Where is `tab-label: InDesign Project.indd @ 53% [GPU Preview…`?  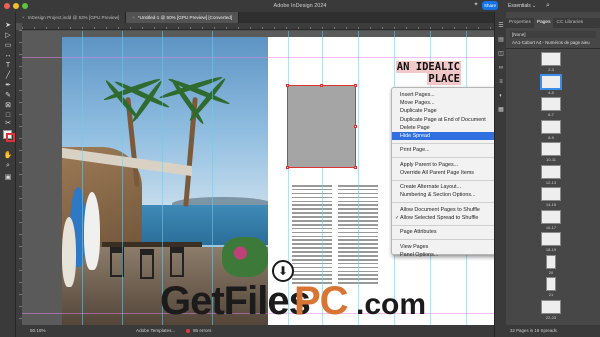 tab-label: InDesign Project.indd @ 53% [GPU Preview… is located at coordinates (73, 17).